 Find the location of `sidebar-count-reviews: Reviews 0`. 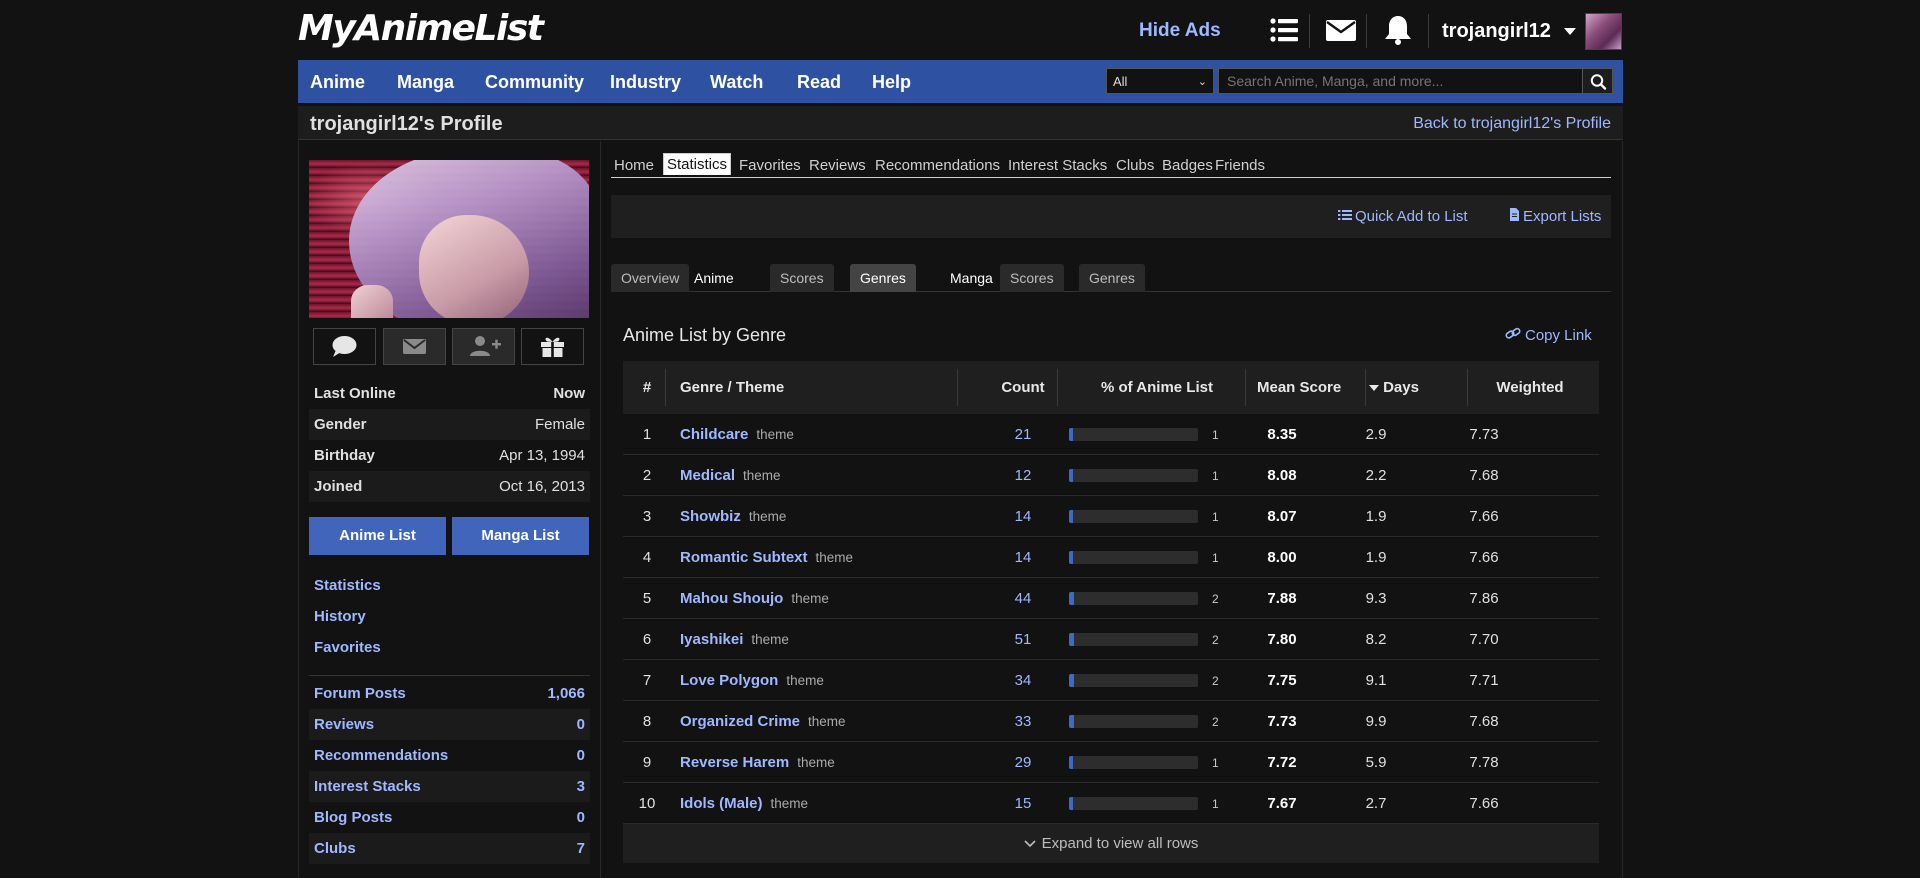

sidebar-count-reviews: Reviews 0 is located at coordinates (449, 724).